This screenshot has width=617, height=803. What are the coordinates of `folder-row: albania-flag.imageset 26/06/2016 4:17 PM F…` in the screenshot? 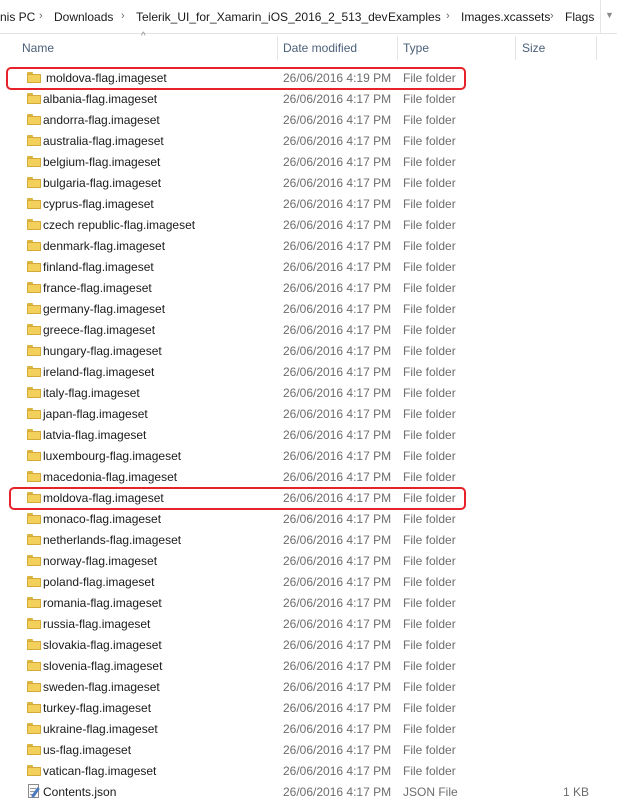 It's located at (308, 99).